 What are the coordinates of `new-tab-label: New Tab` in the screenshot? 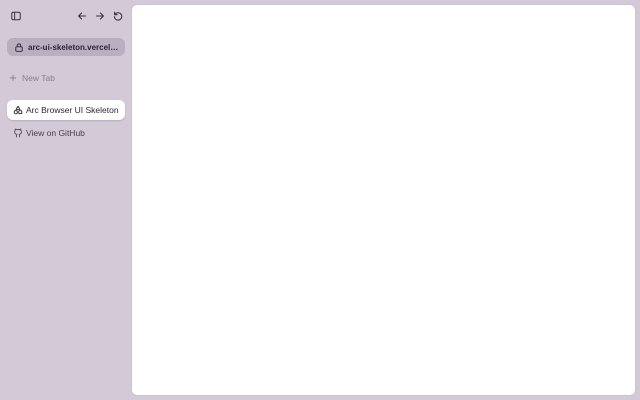 It's located at (38, 78).